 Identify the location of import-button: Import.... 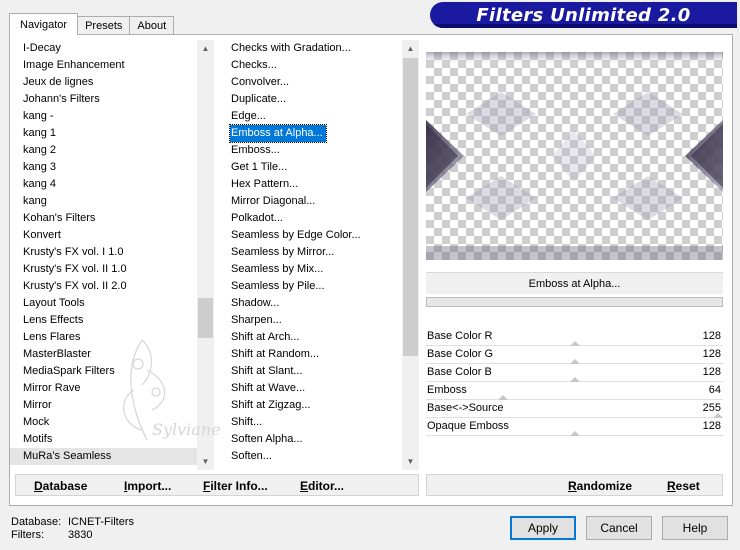
(147, 486).